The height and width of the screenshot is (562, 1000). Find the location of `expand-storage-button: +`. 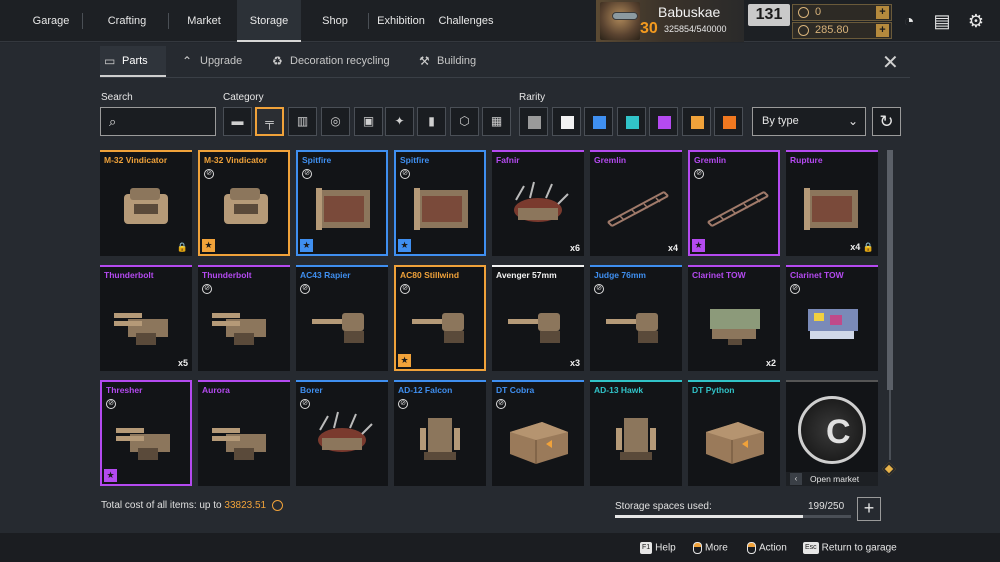

expand-storage-button: + is located at coordinates (869, 509).